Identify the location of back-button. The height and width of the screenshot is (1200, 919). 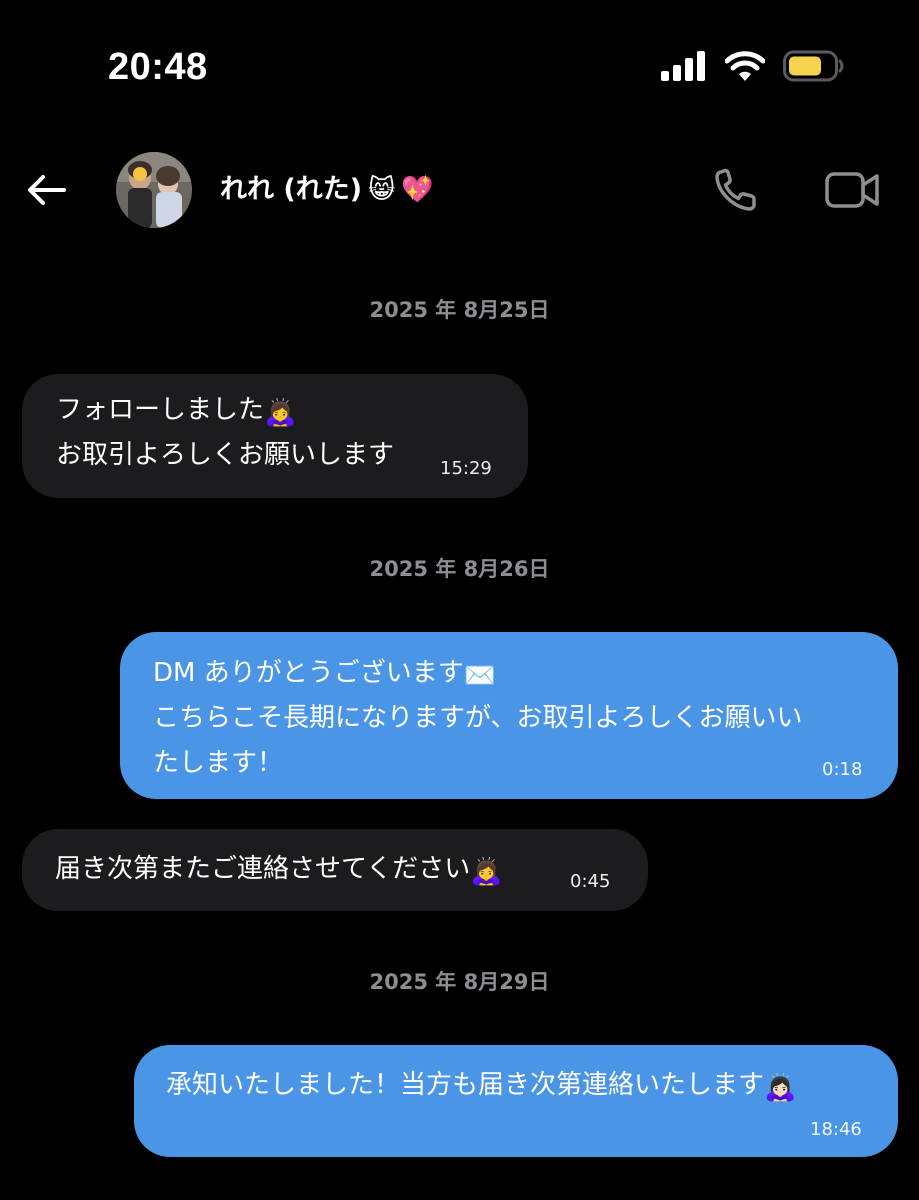
(46, 190).